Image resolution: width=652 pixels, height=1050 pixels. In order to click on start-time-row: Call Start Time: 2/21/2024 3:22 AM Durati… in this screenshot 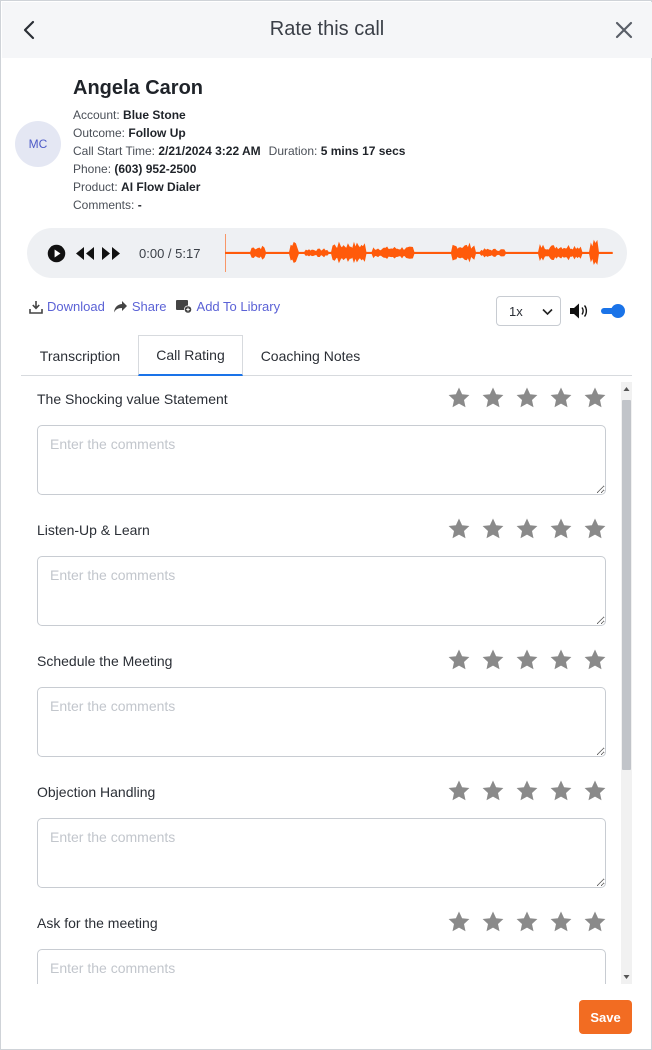, I will do `click(239, 151)`.